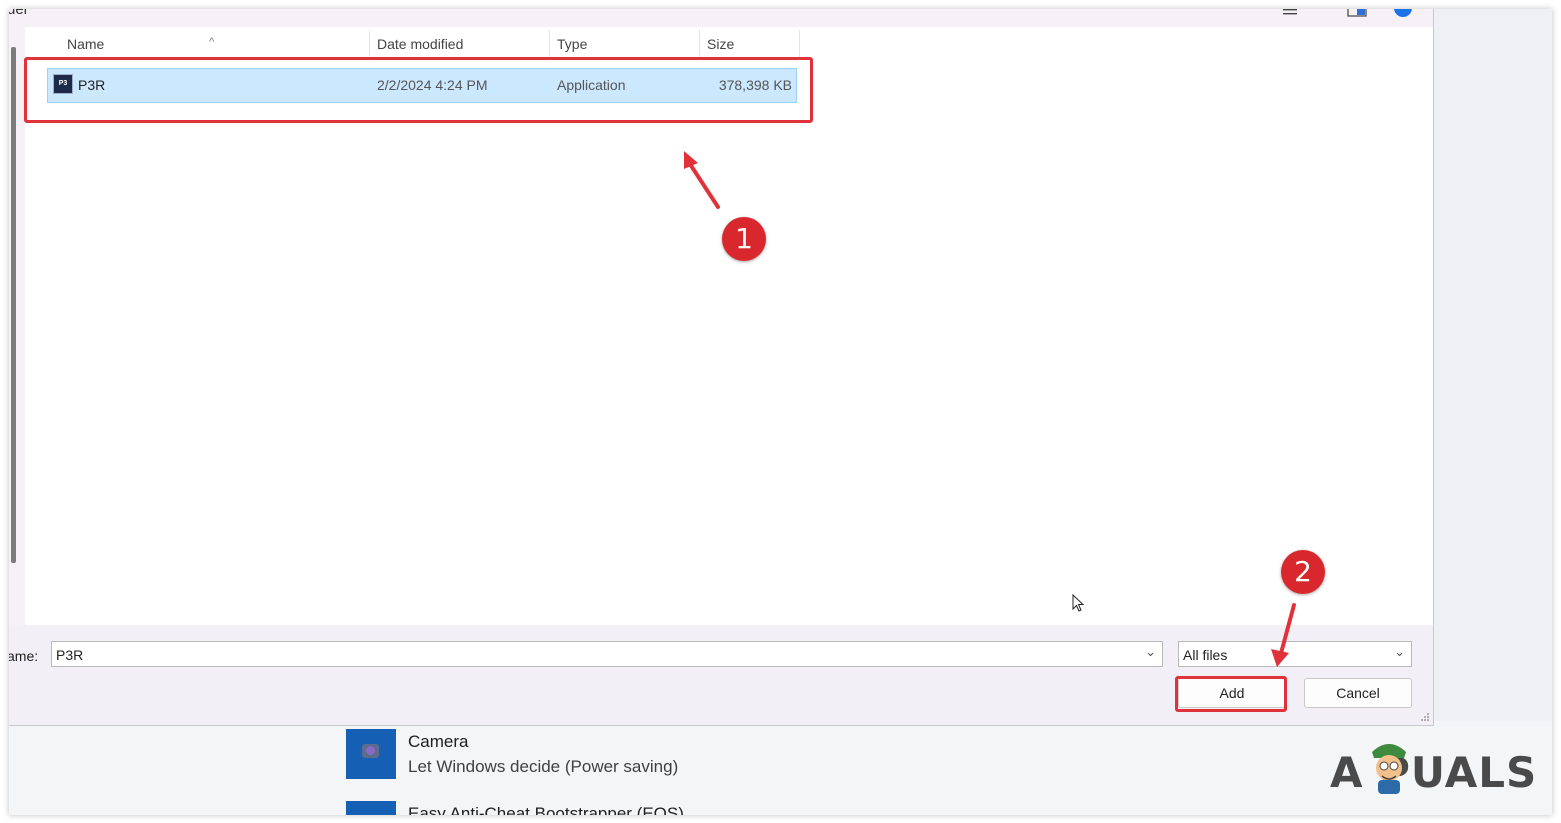  What do you see at coordinates (13, 305) in the screenshot?
I see `navigation-pane-scrollbar` at bounding box center [13, 305].